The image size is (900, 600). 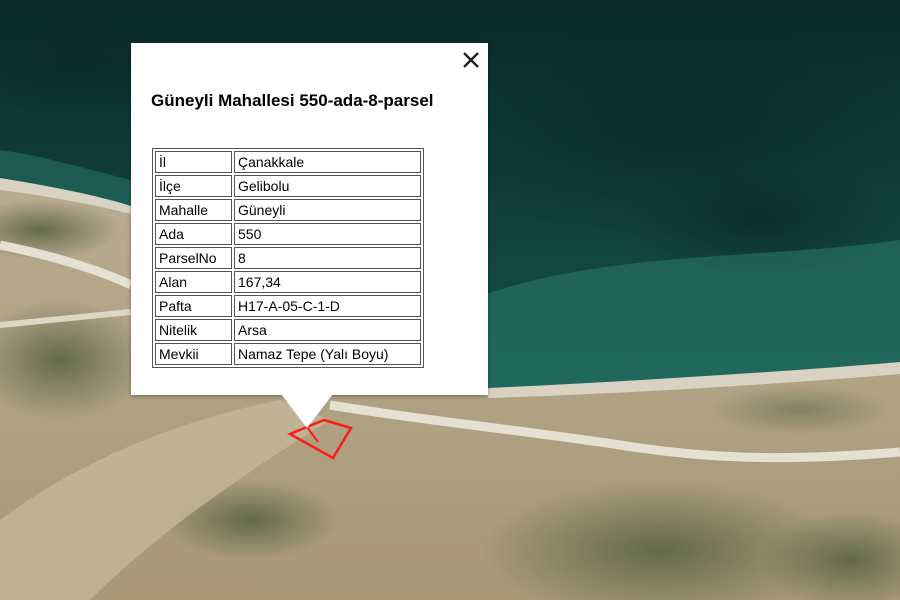 I want to click on row-value: H17-A-05-C-1-D, so click(x=327, y=306).